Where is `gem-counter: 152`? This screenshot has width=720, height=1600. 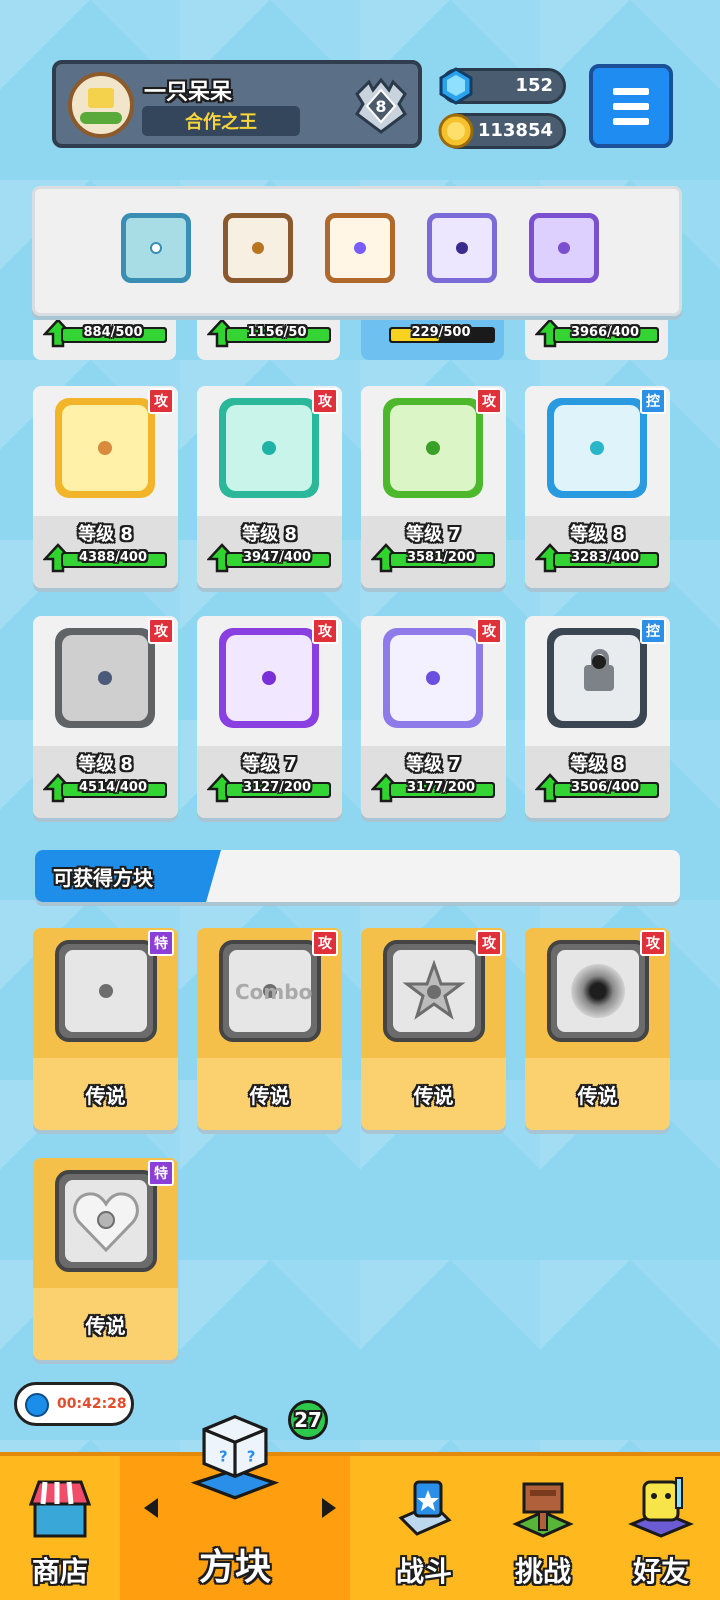
gem-counter: 152 is located at coordinates (502, 86).